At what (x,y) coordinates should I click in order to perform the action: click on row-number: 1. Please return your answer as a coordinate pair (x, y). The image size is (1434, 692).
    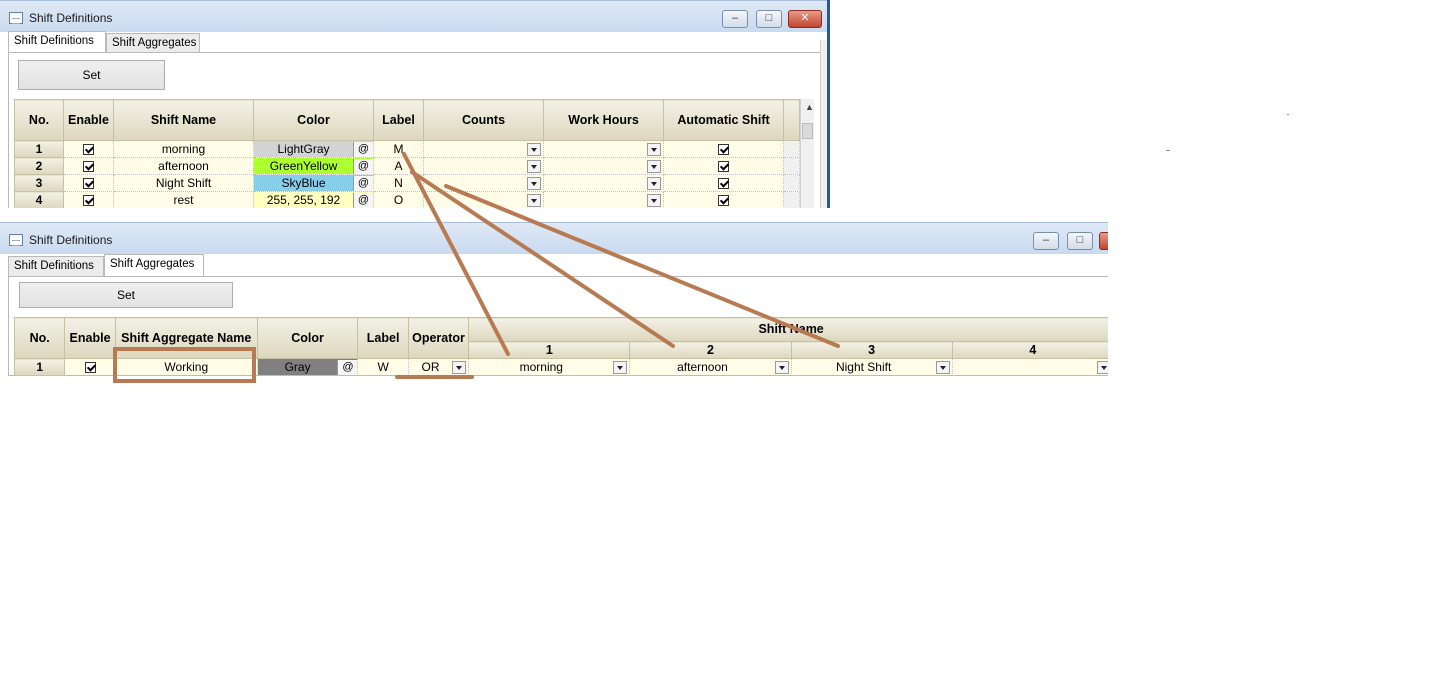
    Looking at the image, I should click on (39, 149).